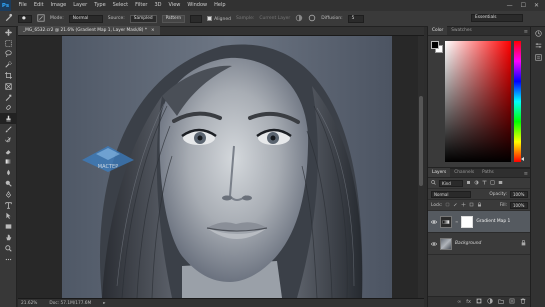 The width and height of the screenshot is (545, 307). Describe the element at coordinates (8, 183) in the screenshot. I see `dodge-tool` at that location.